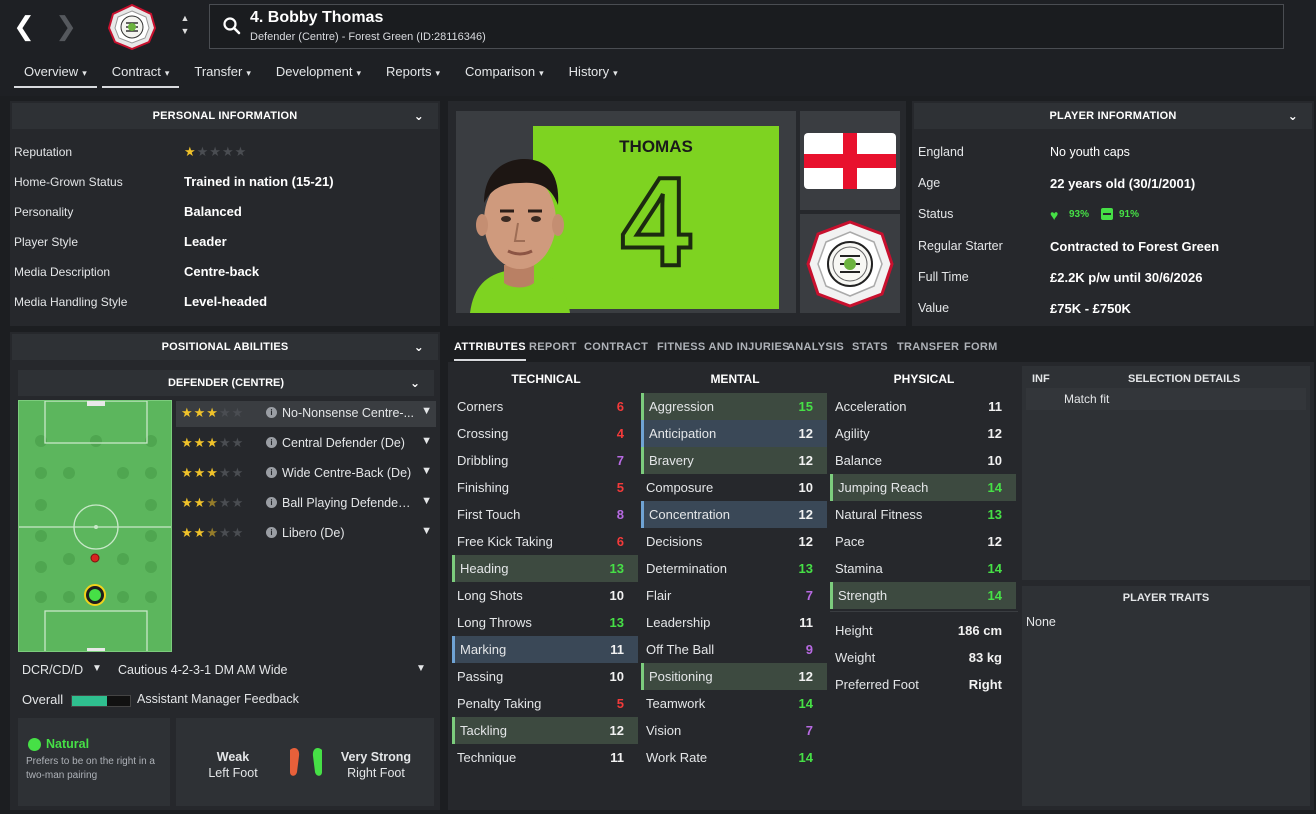 The width and height of the screenshot is (1316, 814). What do you see at coordinates (923, 406) in the screenshot?
I see `attribute-row: Acceleration 11` at bounding box center [923, 406].